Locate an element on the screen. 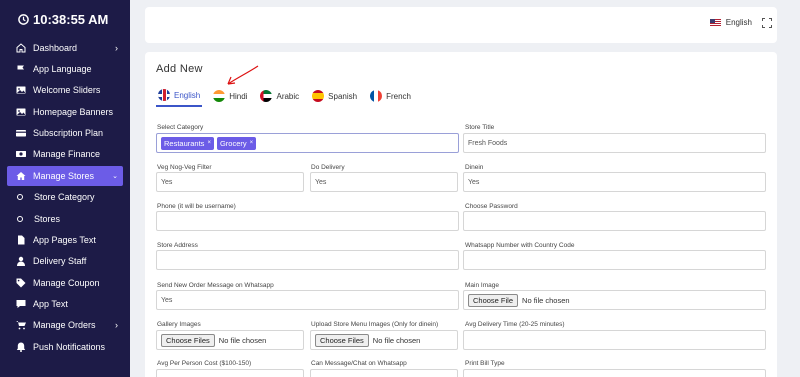 This screenshot has height=377, width=800. tab-spanish: Spanish is located at coordinates (334, 96).